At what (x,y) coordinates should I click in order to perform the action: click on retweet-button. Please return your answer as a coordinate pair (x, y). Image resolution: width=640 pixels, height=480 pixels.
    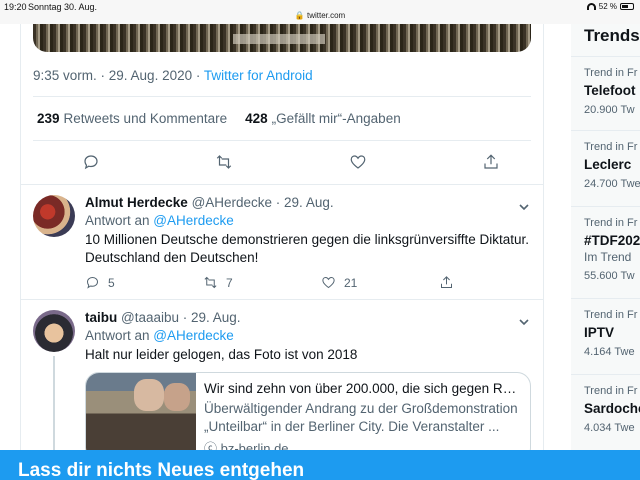
    Looking at the image, I should click on (224, 162).